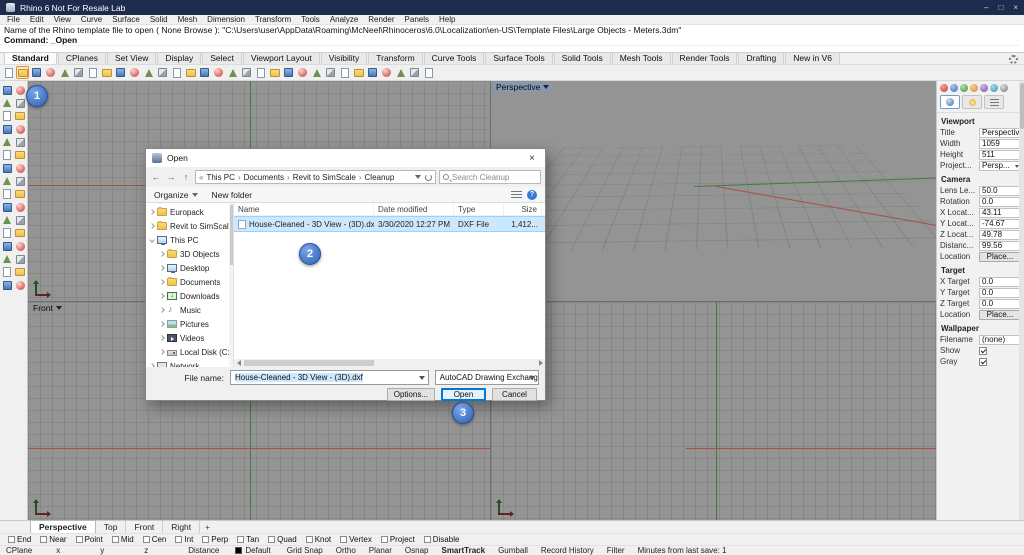  I want to click on redo-icon, so click(120, 72).